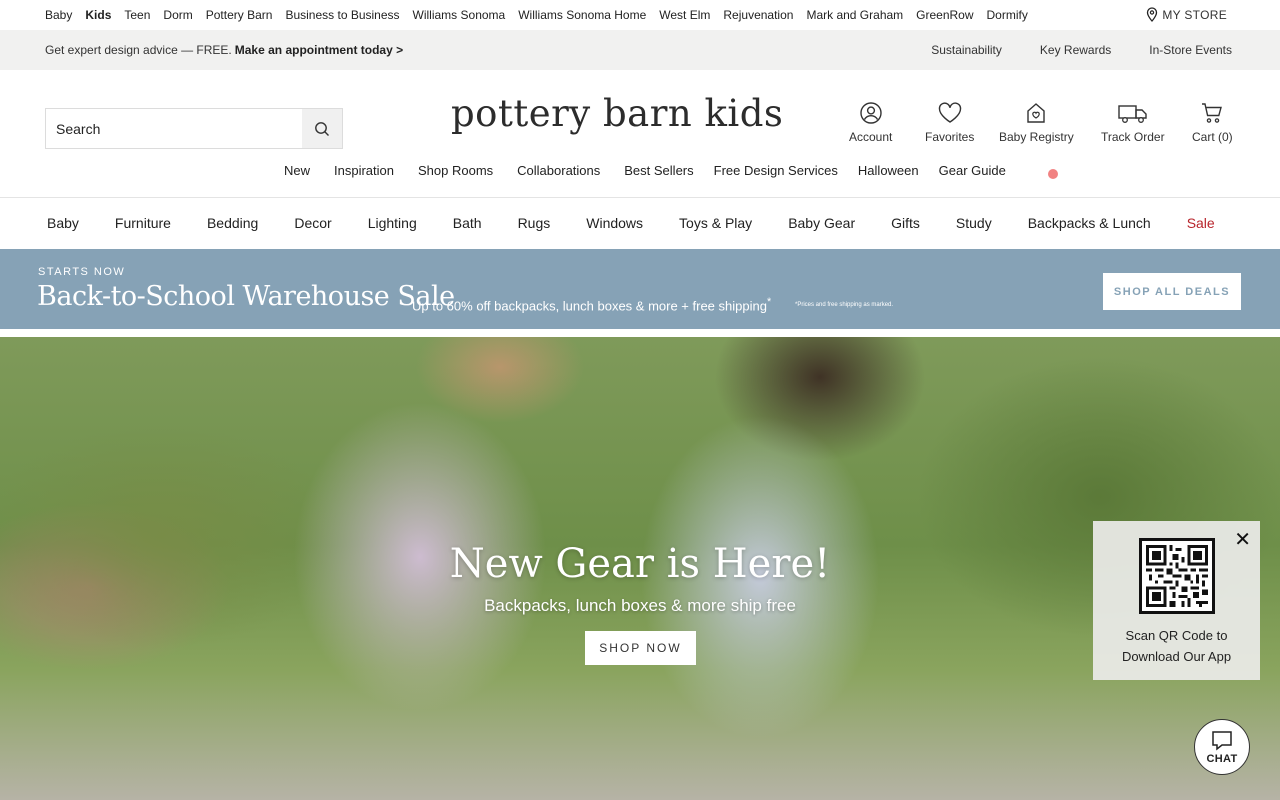 The width and height of the screenshot is (1280, 800). What do you see at coordinates (1222, 758) in the screenshot?
I see `chat-label: CHAT` at bounding box center [1222, 758].